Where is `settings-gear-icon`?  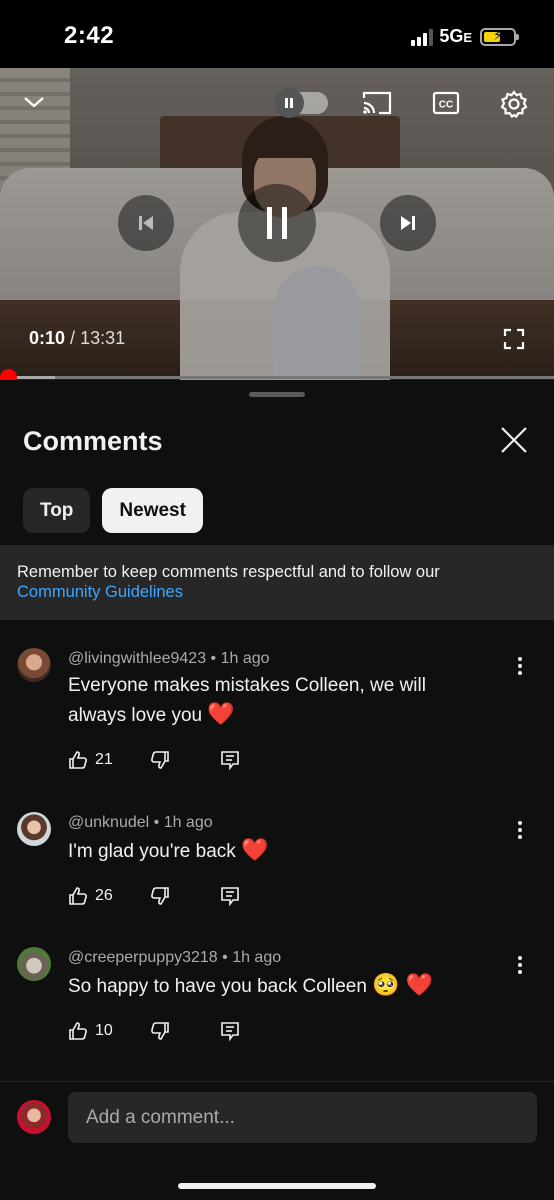 settings-gear-icon is located at coordinates (514, 104).